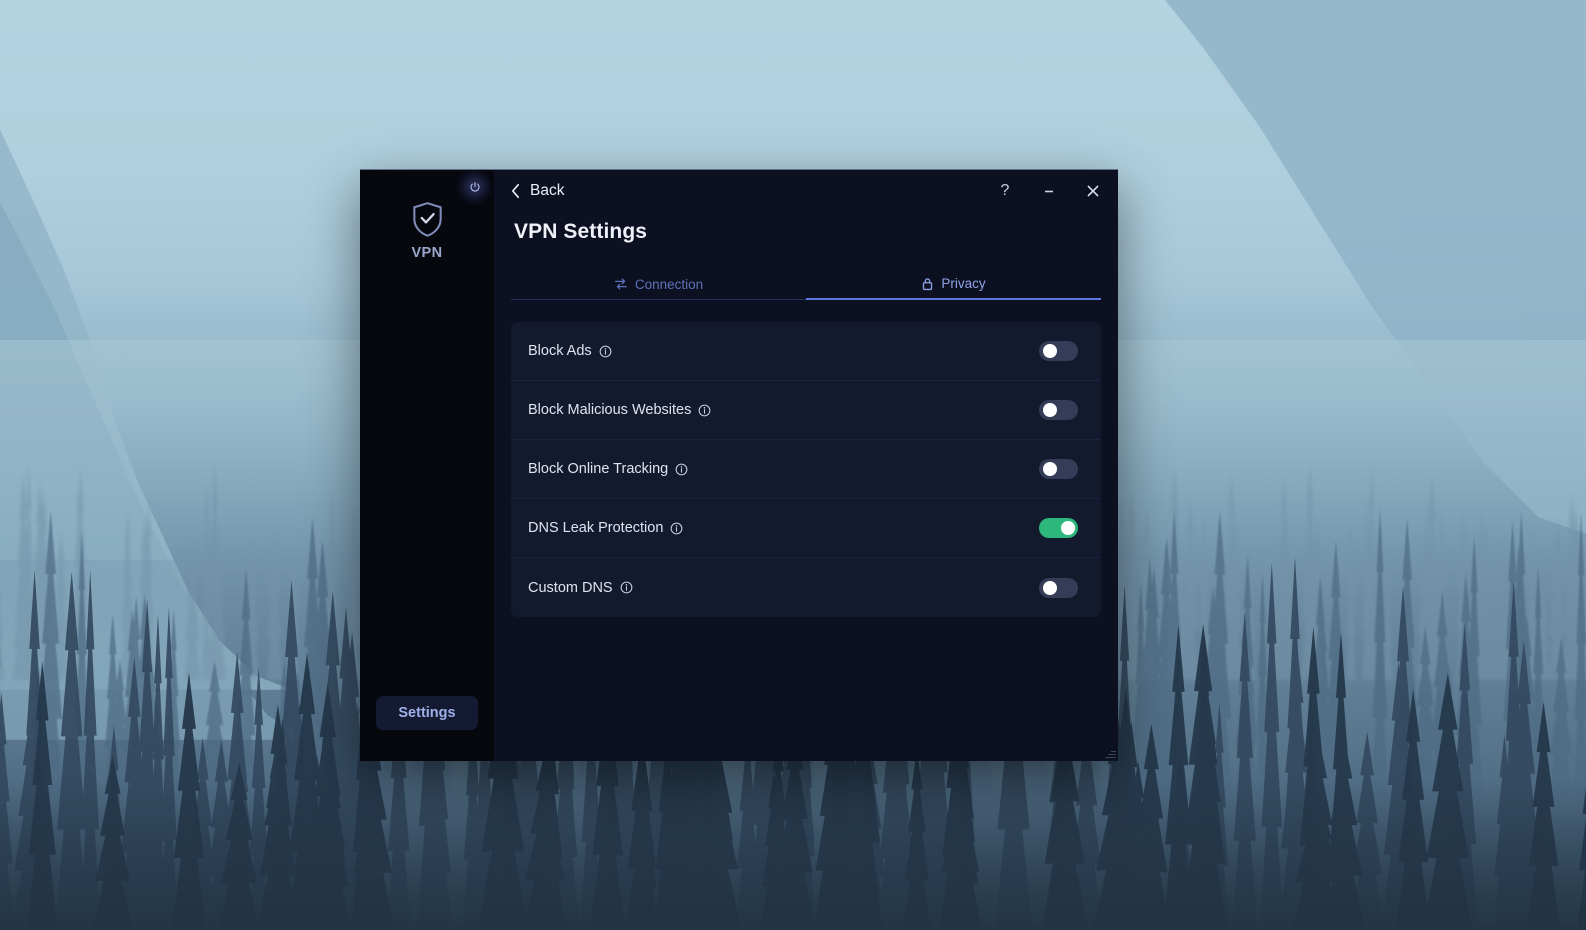  I want to click on page-title: VPN Settings, so click(581, 231).